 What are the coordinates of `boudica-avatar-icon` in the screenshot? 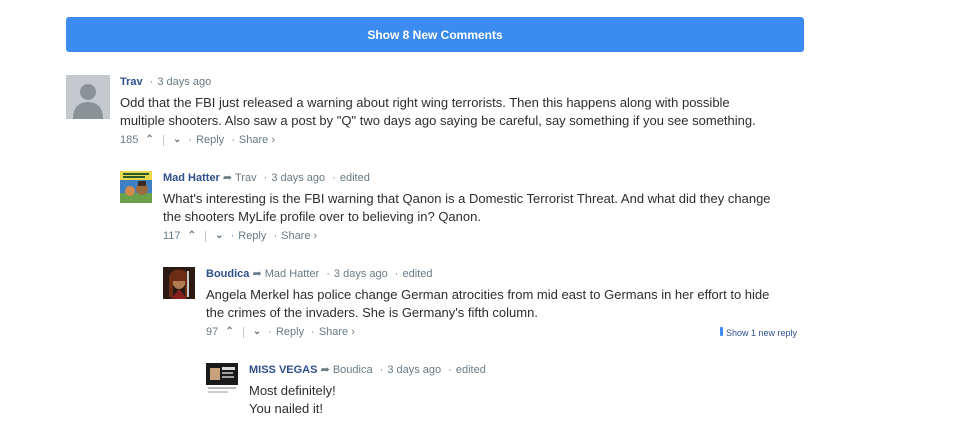 It's located at (179, 283).